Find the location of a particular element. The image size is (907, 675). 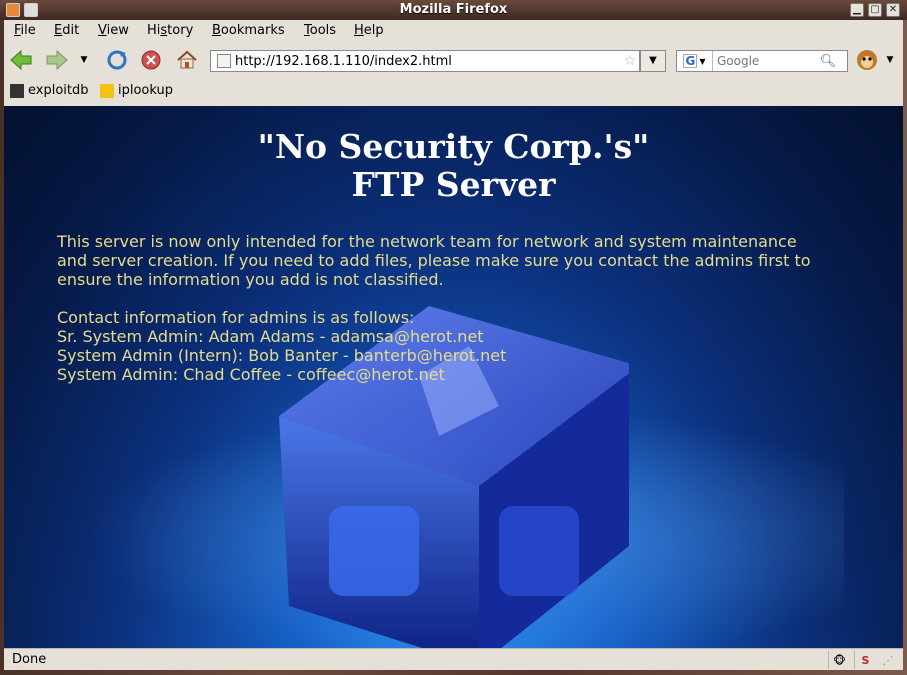

menu-history: History is located at coordinates (170, 30).